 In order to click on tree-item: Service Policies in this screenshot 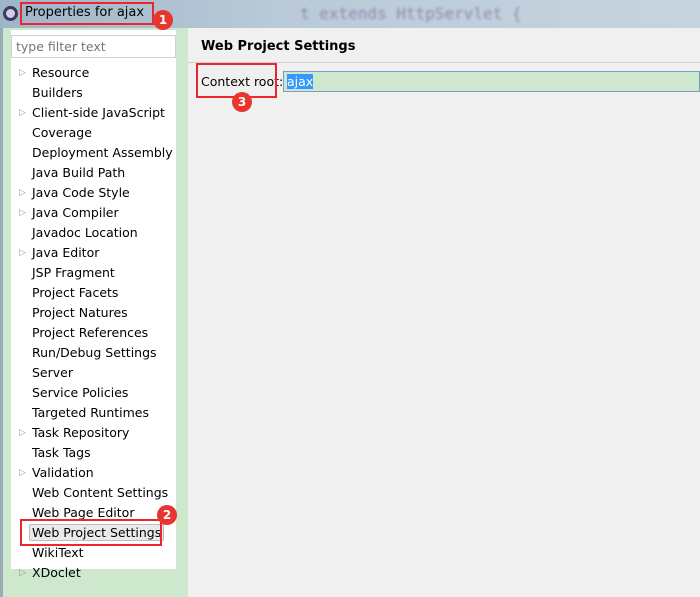, I will do `click(80, 393)`.